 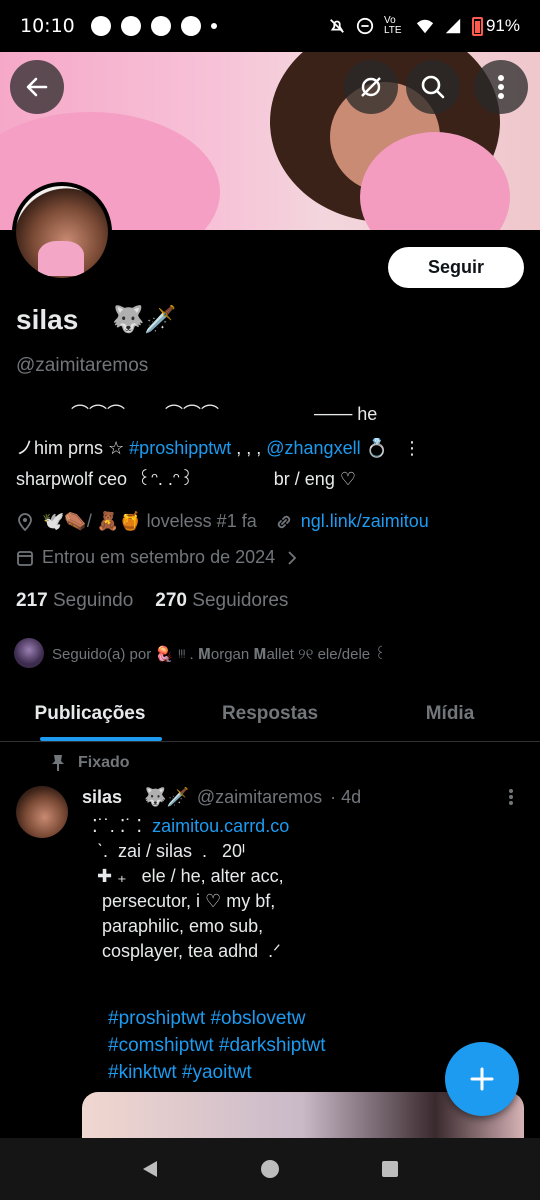 What do you see at coordinates (390, 448) in the screenshot?
I see `bio-text: 💍 ⋮` at bounding box center [390, 448].